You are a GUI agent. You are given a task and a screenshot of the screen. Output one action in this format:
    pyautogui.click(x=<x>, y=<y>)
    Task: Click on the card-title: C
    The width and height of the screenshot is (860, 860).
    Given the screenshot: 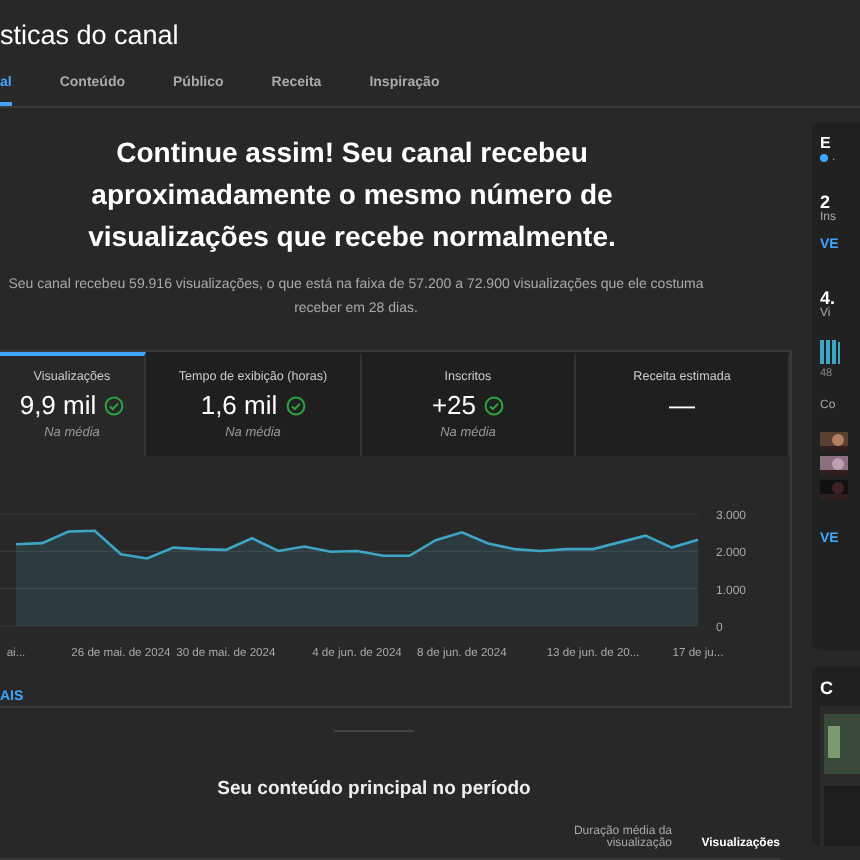 What is the action you would take?
    pyautogui.click(x=827, y=688)
    